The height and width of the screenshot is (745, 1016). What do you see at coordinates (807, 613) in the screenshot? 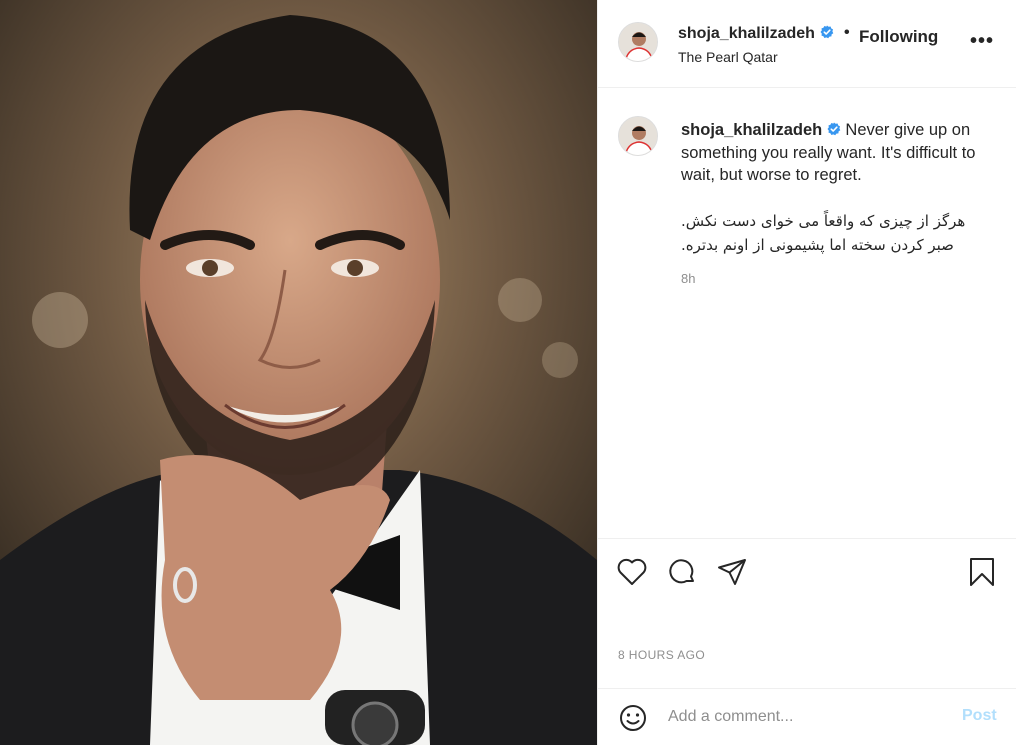
I see `post-actions: 8 HOURS AGO` at bounding box center [807, 613].